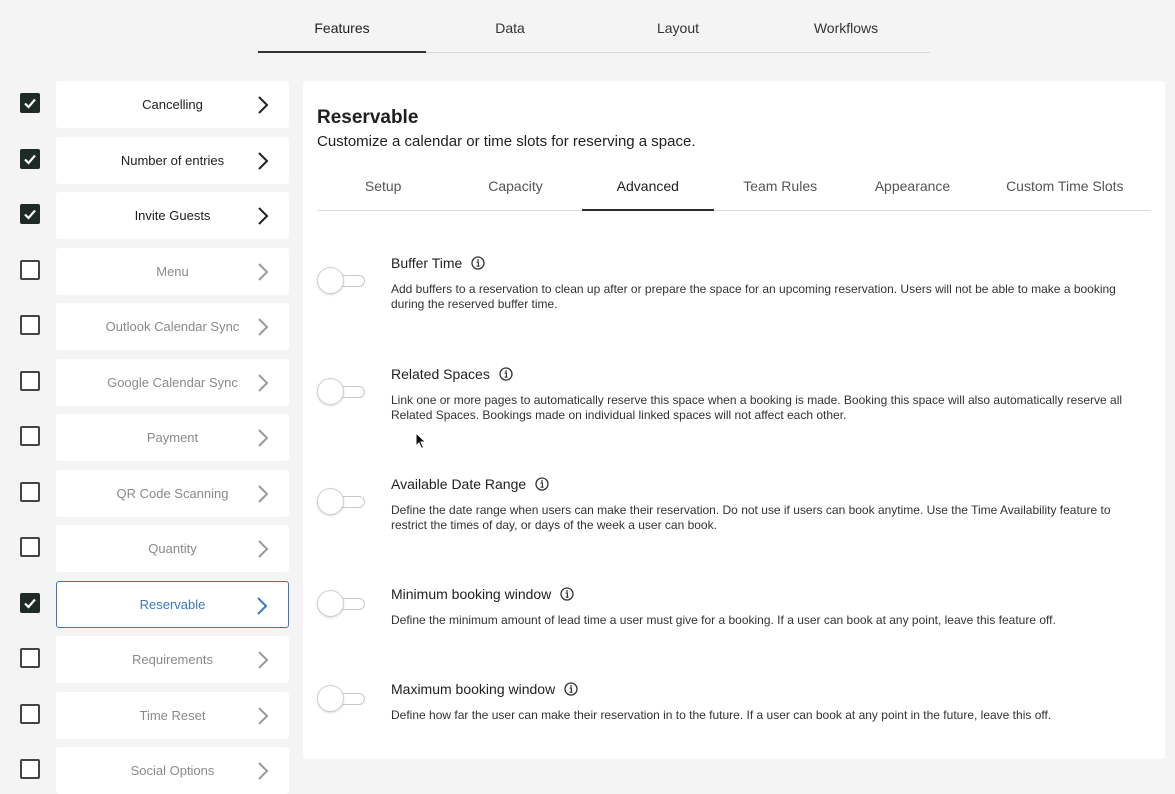  Describe the element at coordinates (30, 381) in the screenshot. I see `feature-checkbox-google-calendar-sync` at that location.